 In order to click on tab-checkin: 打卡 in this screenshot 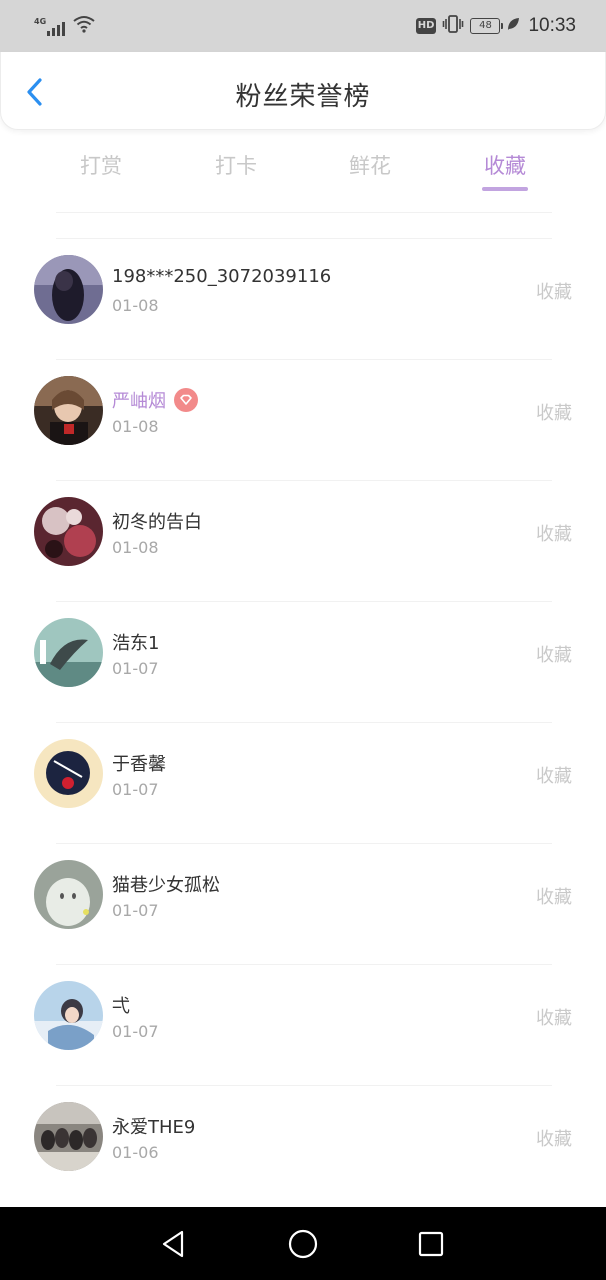, I will do `click(236, 165)`.